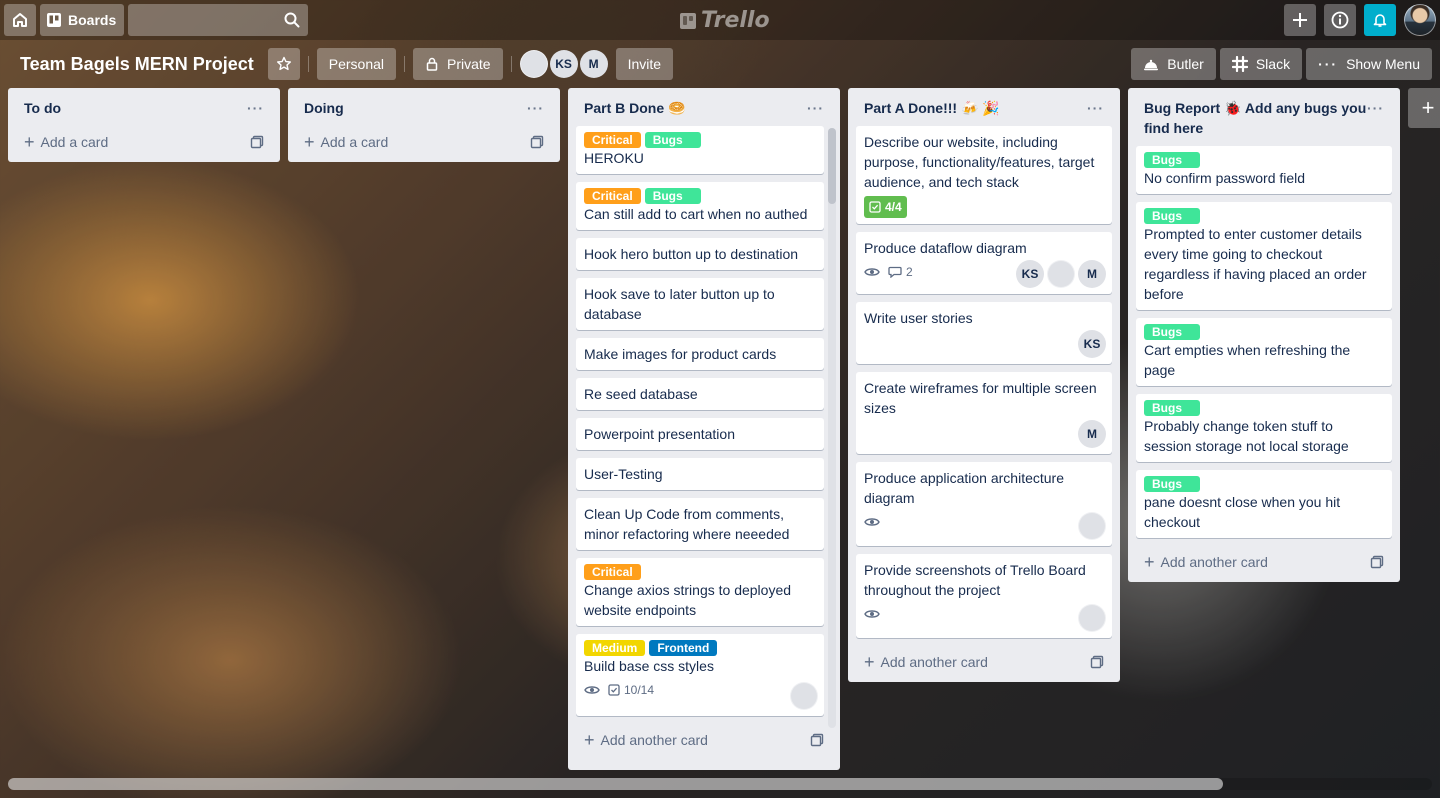 This screenshot has height=798, width=1440. What do you see at coordinates (615, 648) in the screenshot?
I see `label-medium: Medium` at bounding box center [615, 648].